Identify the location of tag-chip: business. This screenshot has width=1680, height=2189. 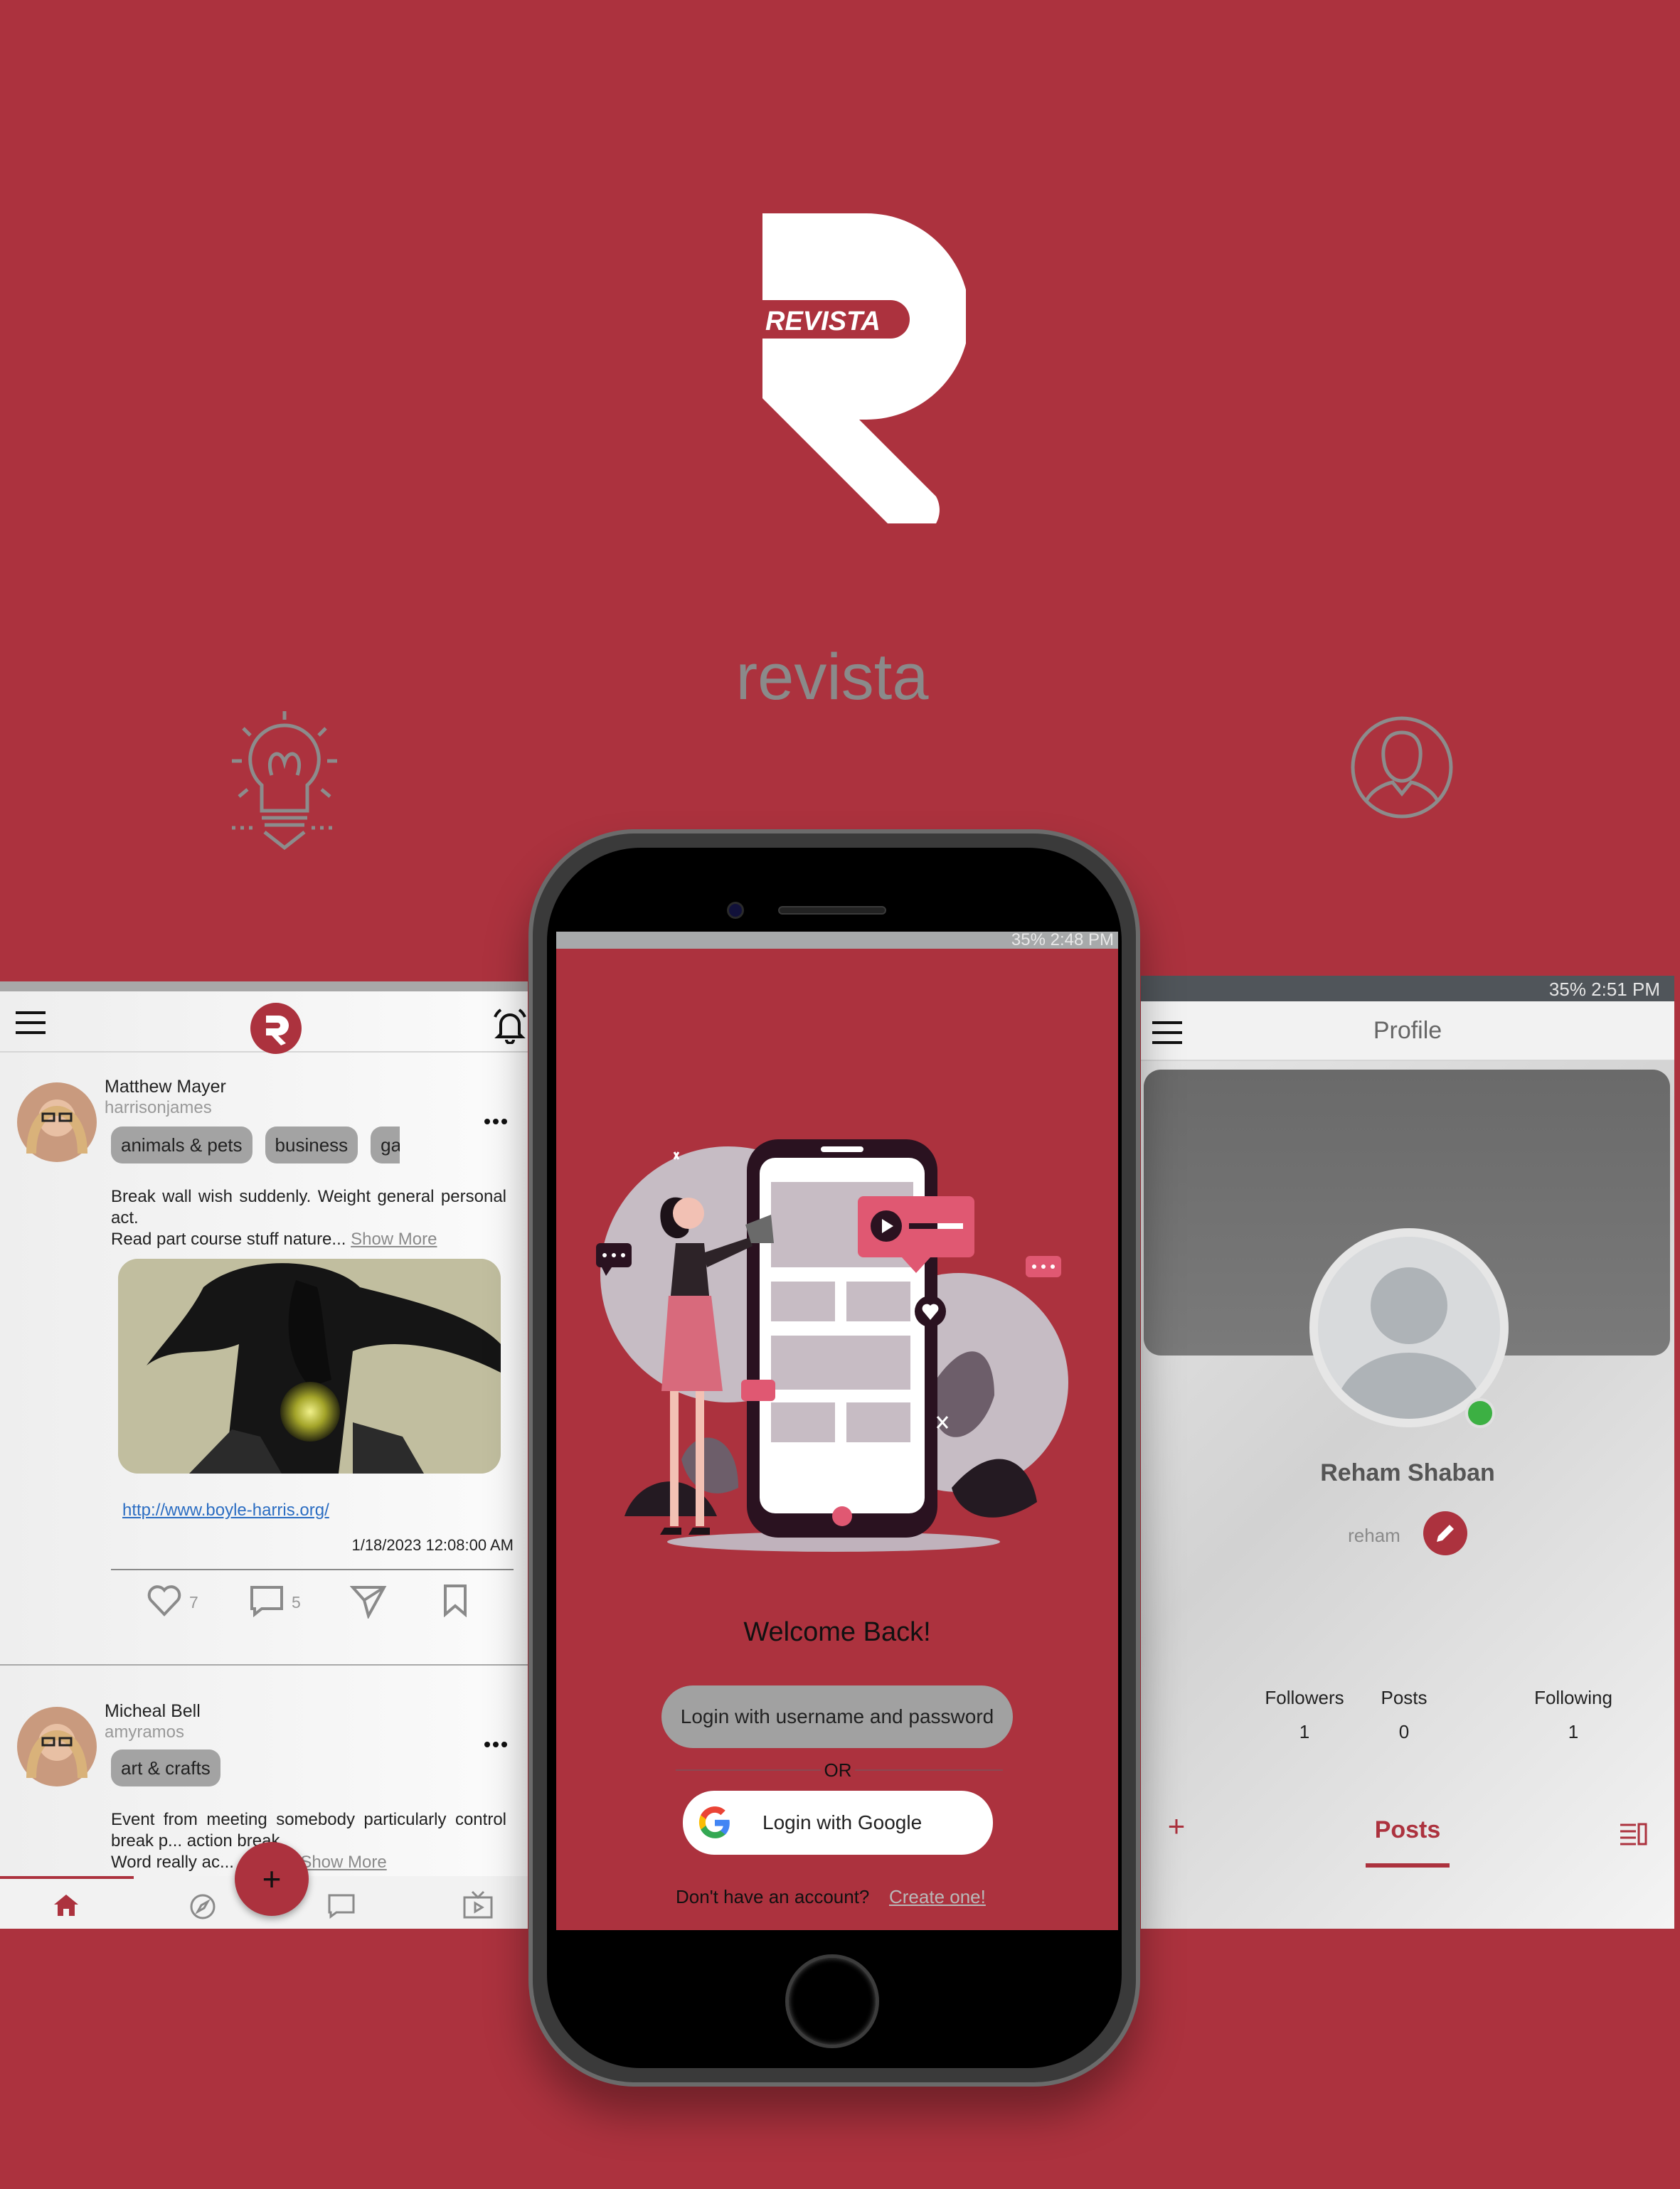
(311, 1145).